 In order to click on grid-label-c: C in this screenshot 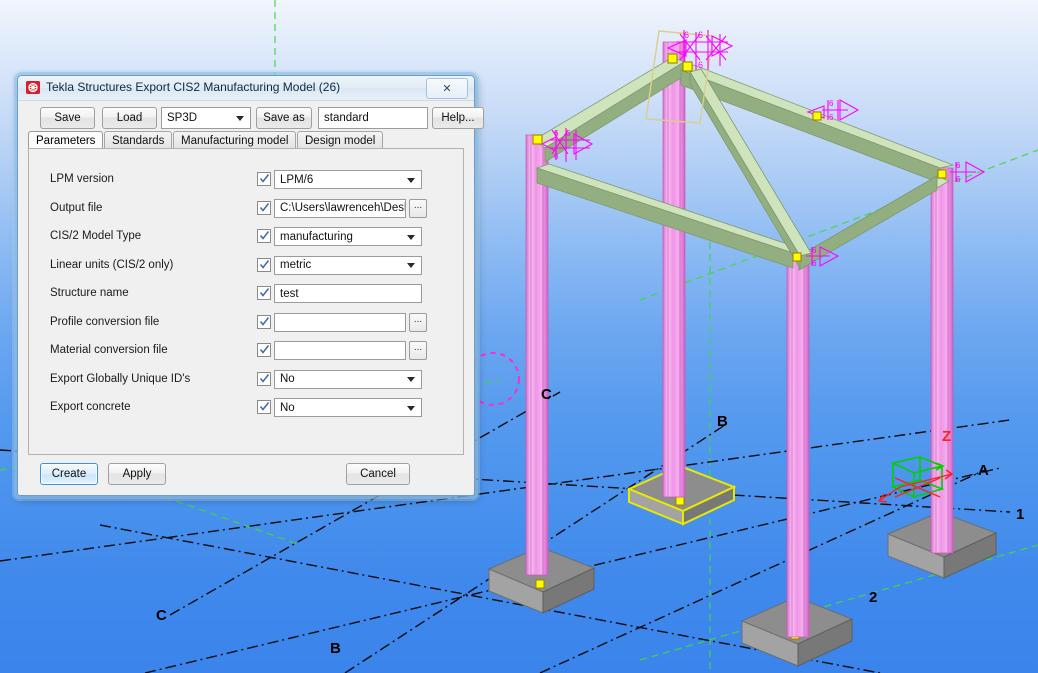, I will do `click(546, 394)`.